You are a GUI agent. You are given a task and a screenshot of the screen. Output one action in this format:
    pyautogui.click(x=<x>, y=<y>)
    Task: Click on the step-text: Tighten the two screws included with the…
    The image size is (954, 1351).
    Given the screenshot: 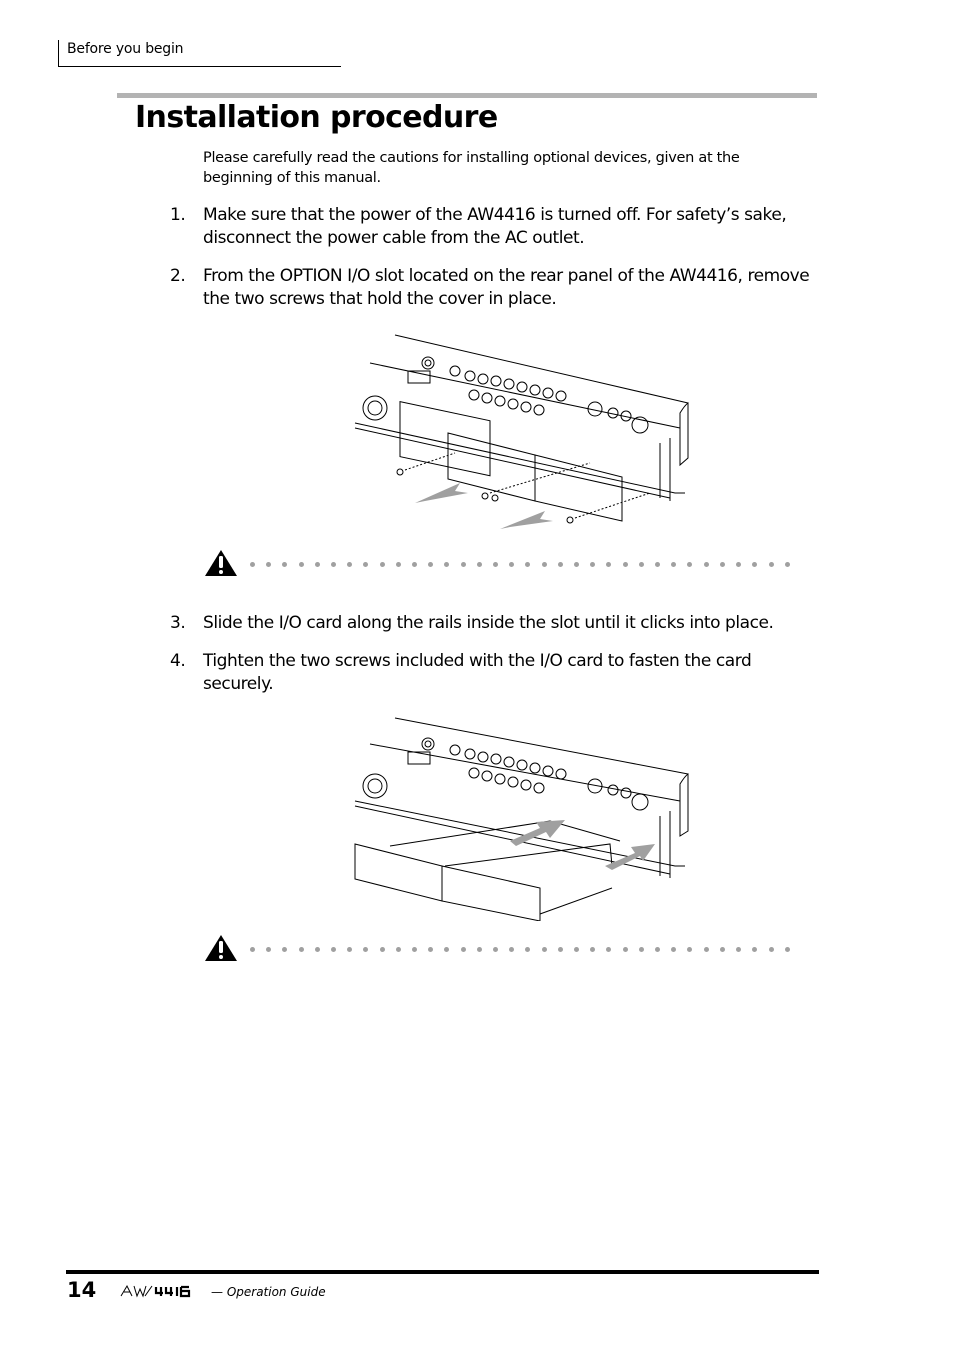 What is the action you would take?
    pyautogui.click(x=477, y=672)
    